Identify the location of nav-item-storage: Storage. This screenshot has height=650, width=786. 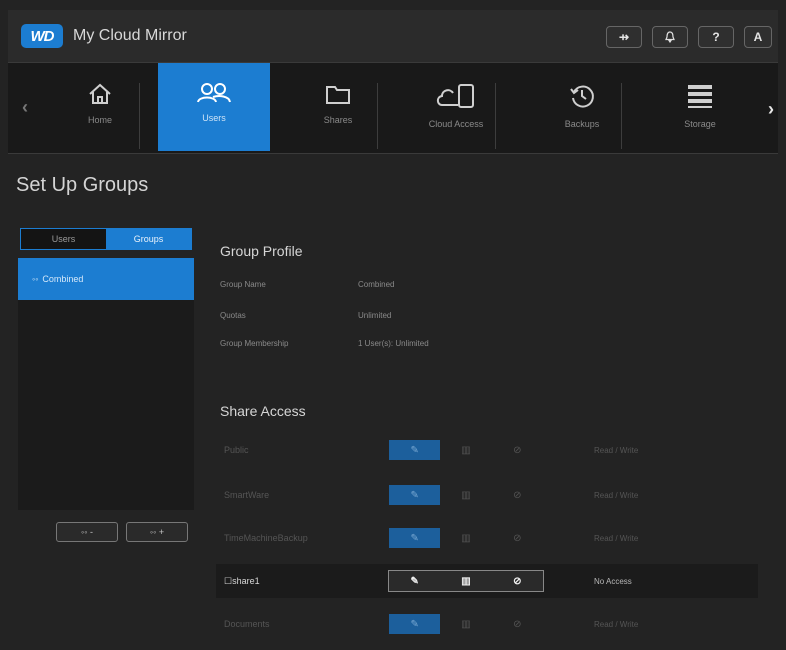
(700, 111).